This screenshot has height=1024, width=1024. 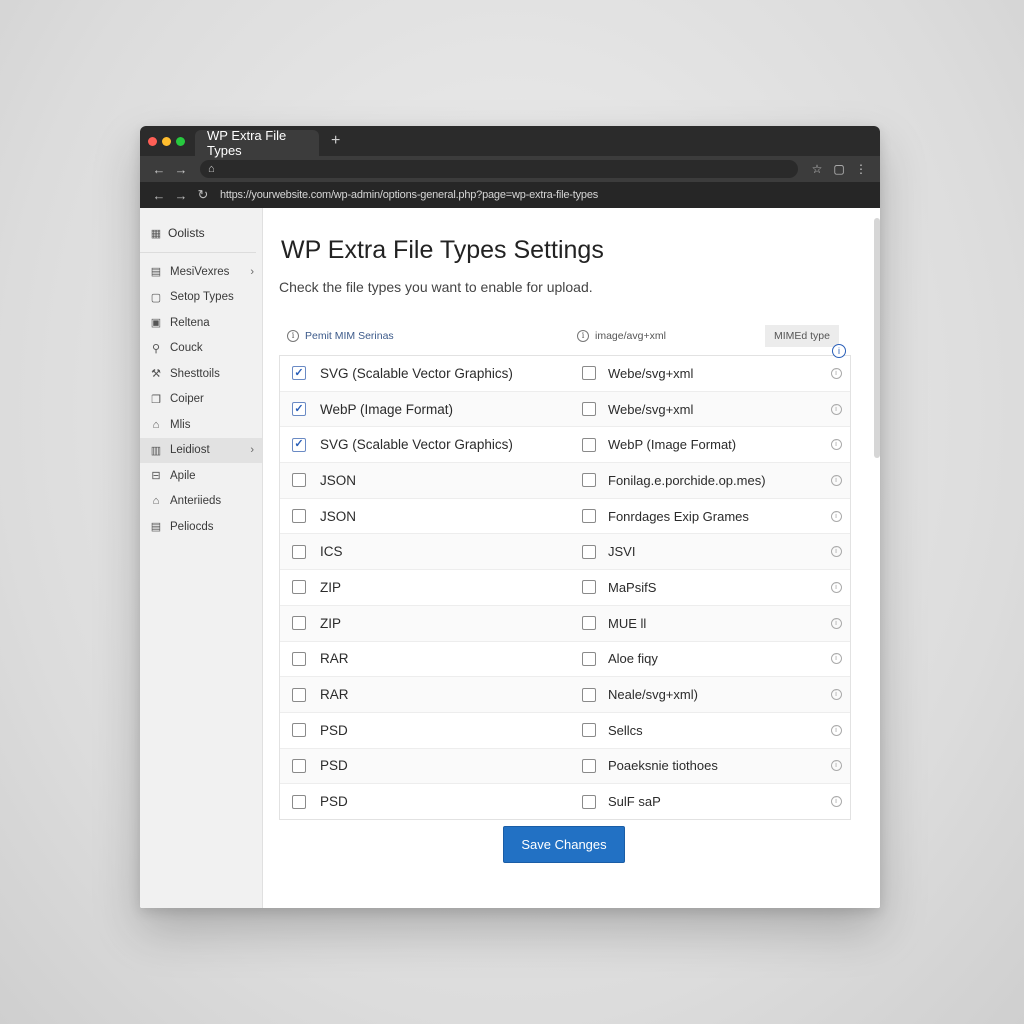 I want to click on sidebar-item: ⌂ Anteriieds, so click(x=201, y=502).